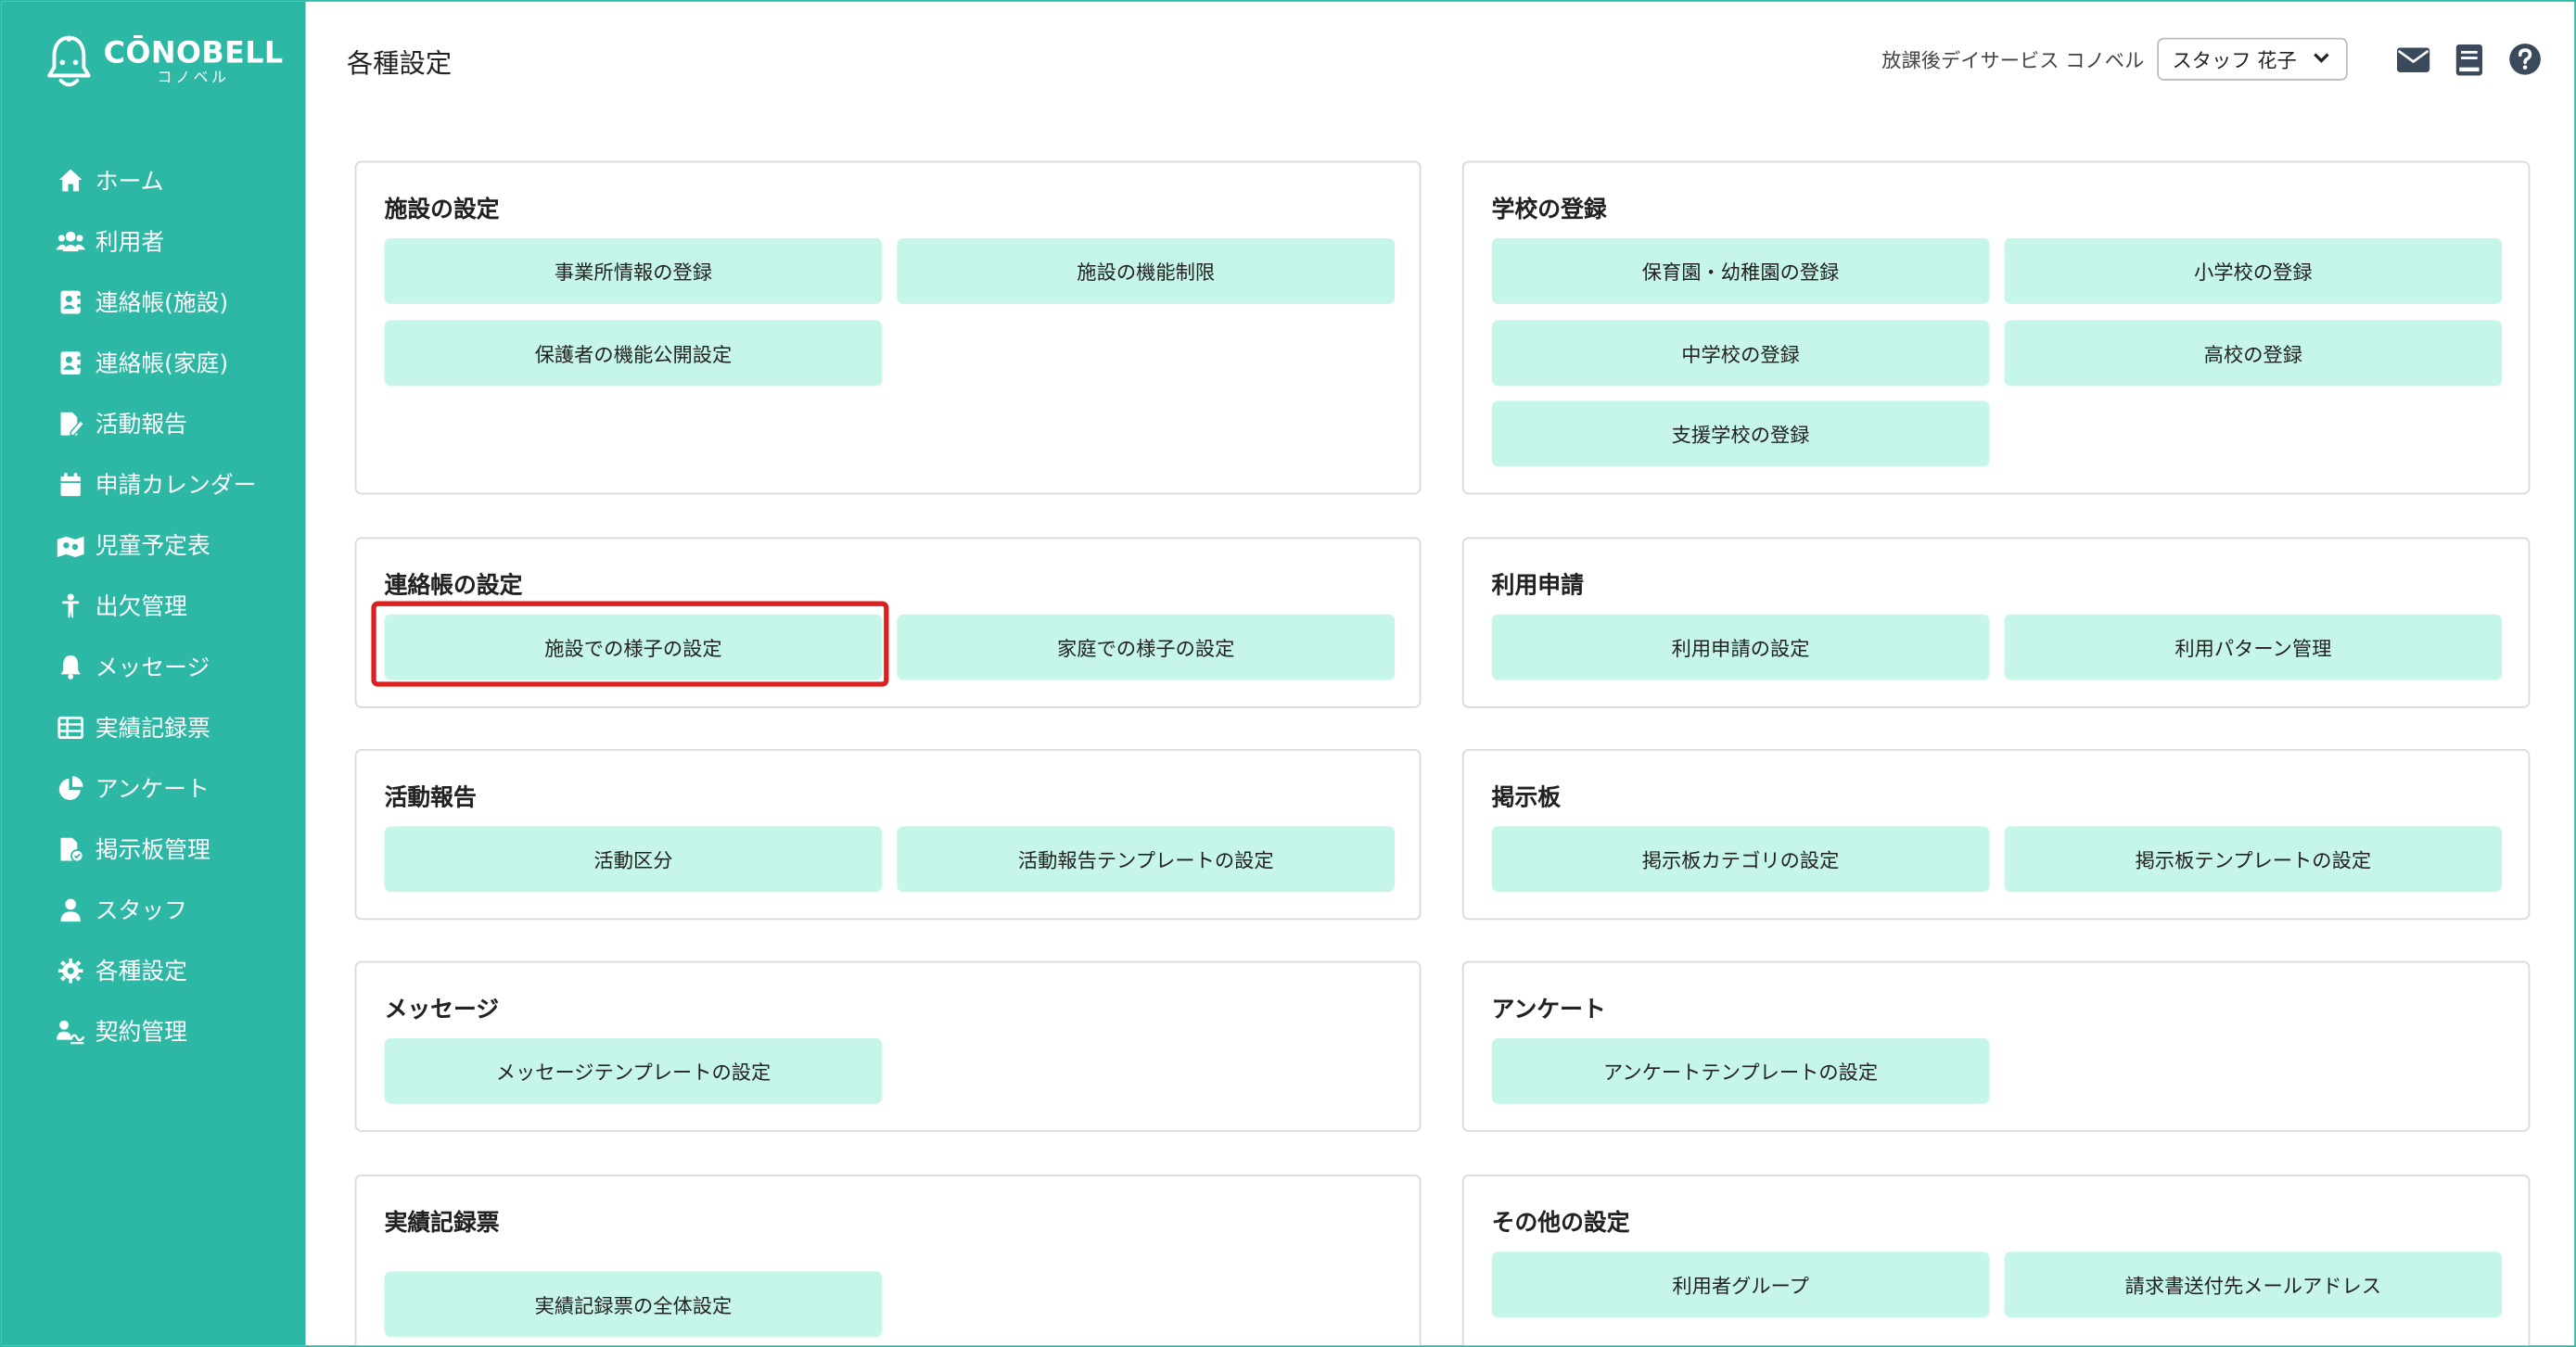 The height and width of the screenshot is (1347, 2576). Describe the element at coordinates (1740, 1070) in the screenshot. I see `survey-template-button: アンケートテンプレートの設定` at that location.